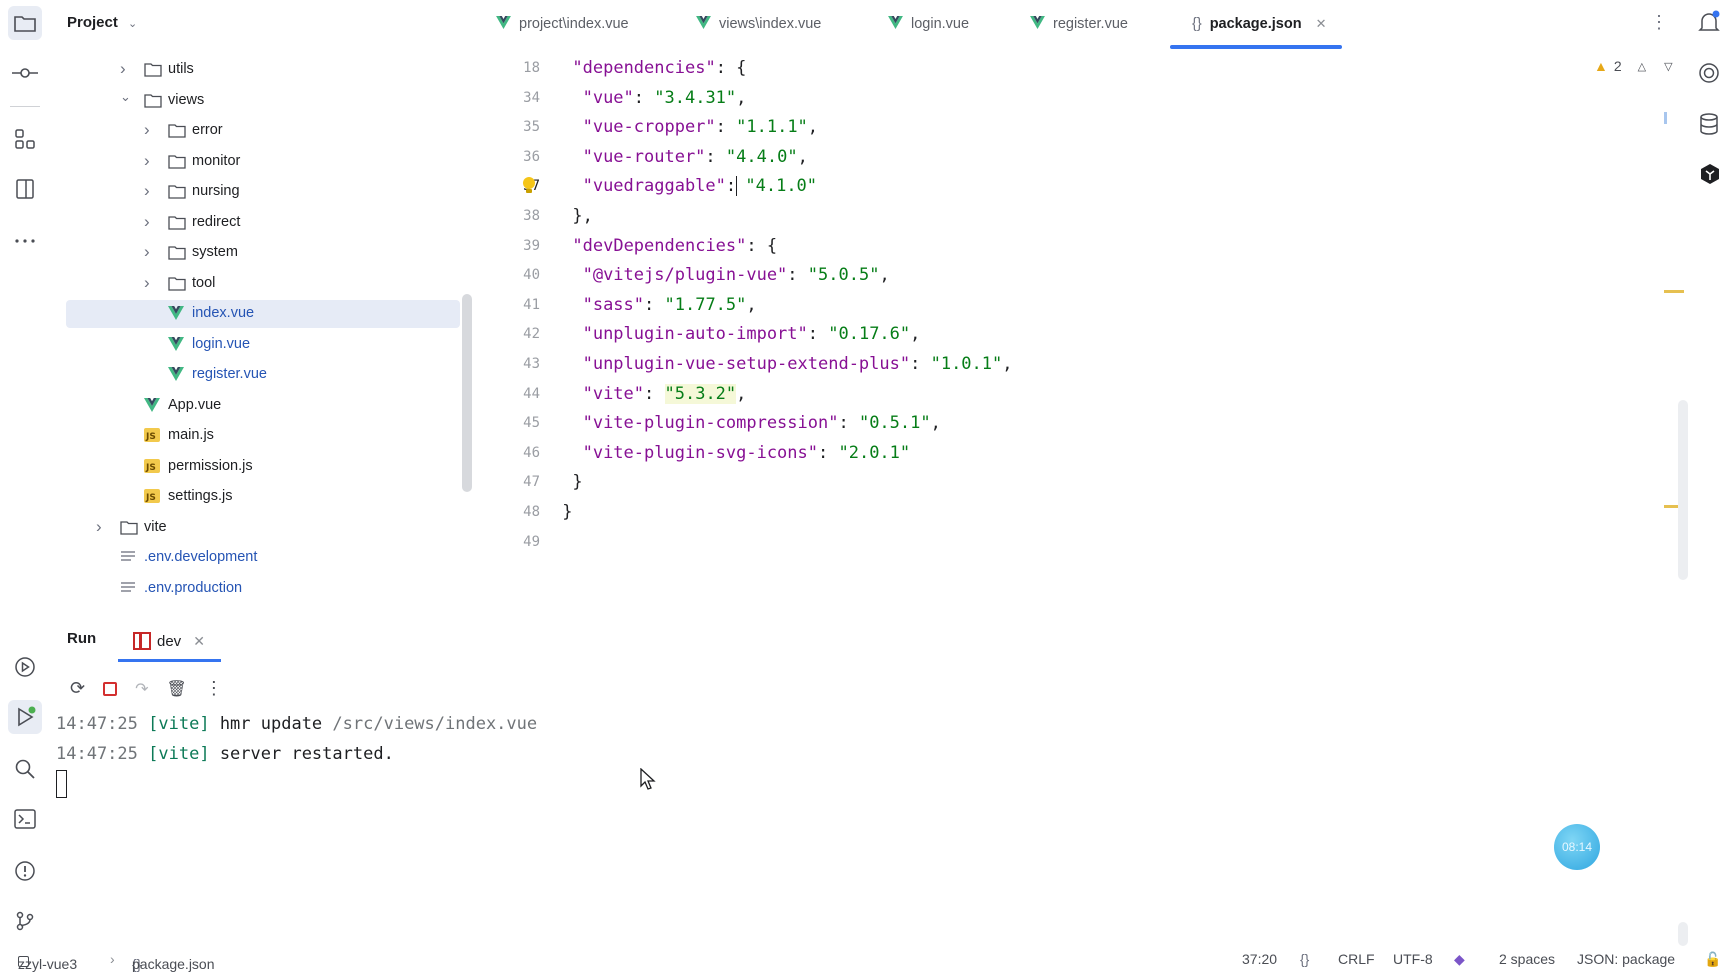  What do you see at coordinates (263, 284) in the screenshot?
I see `tree-item: › tool` at bounding box center [263, 284].